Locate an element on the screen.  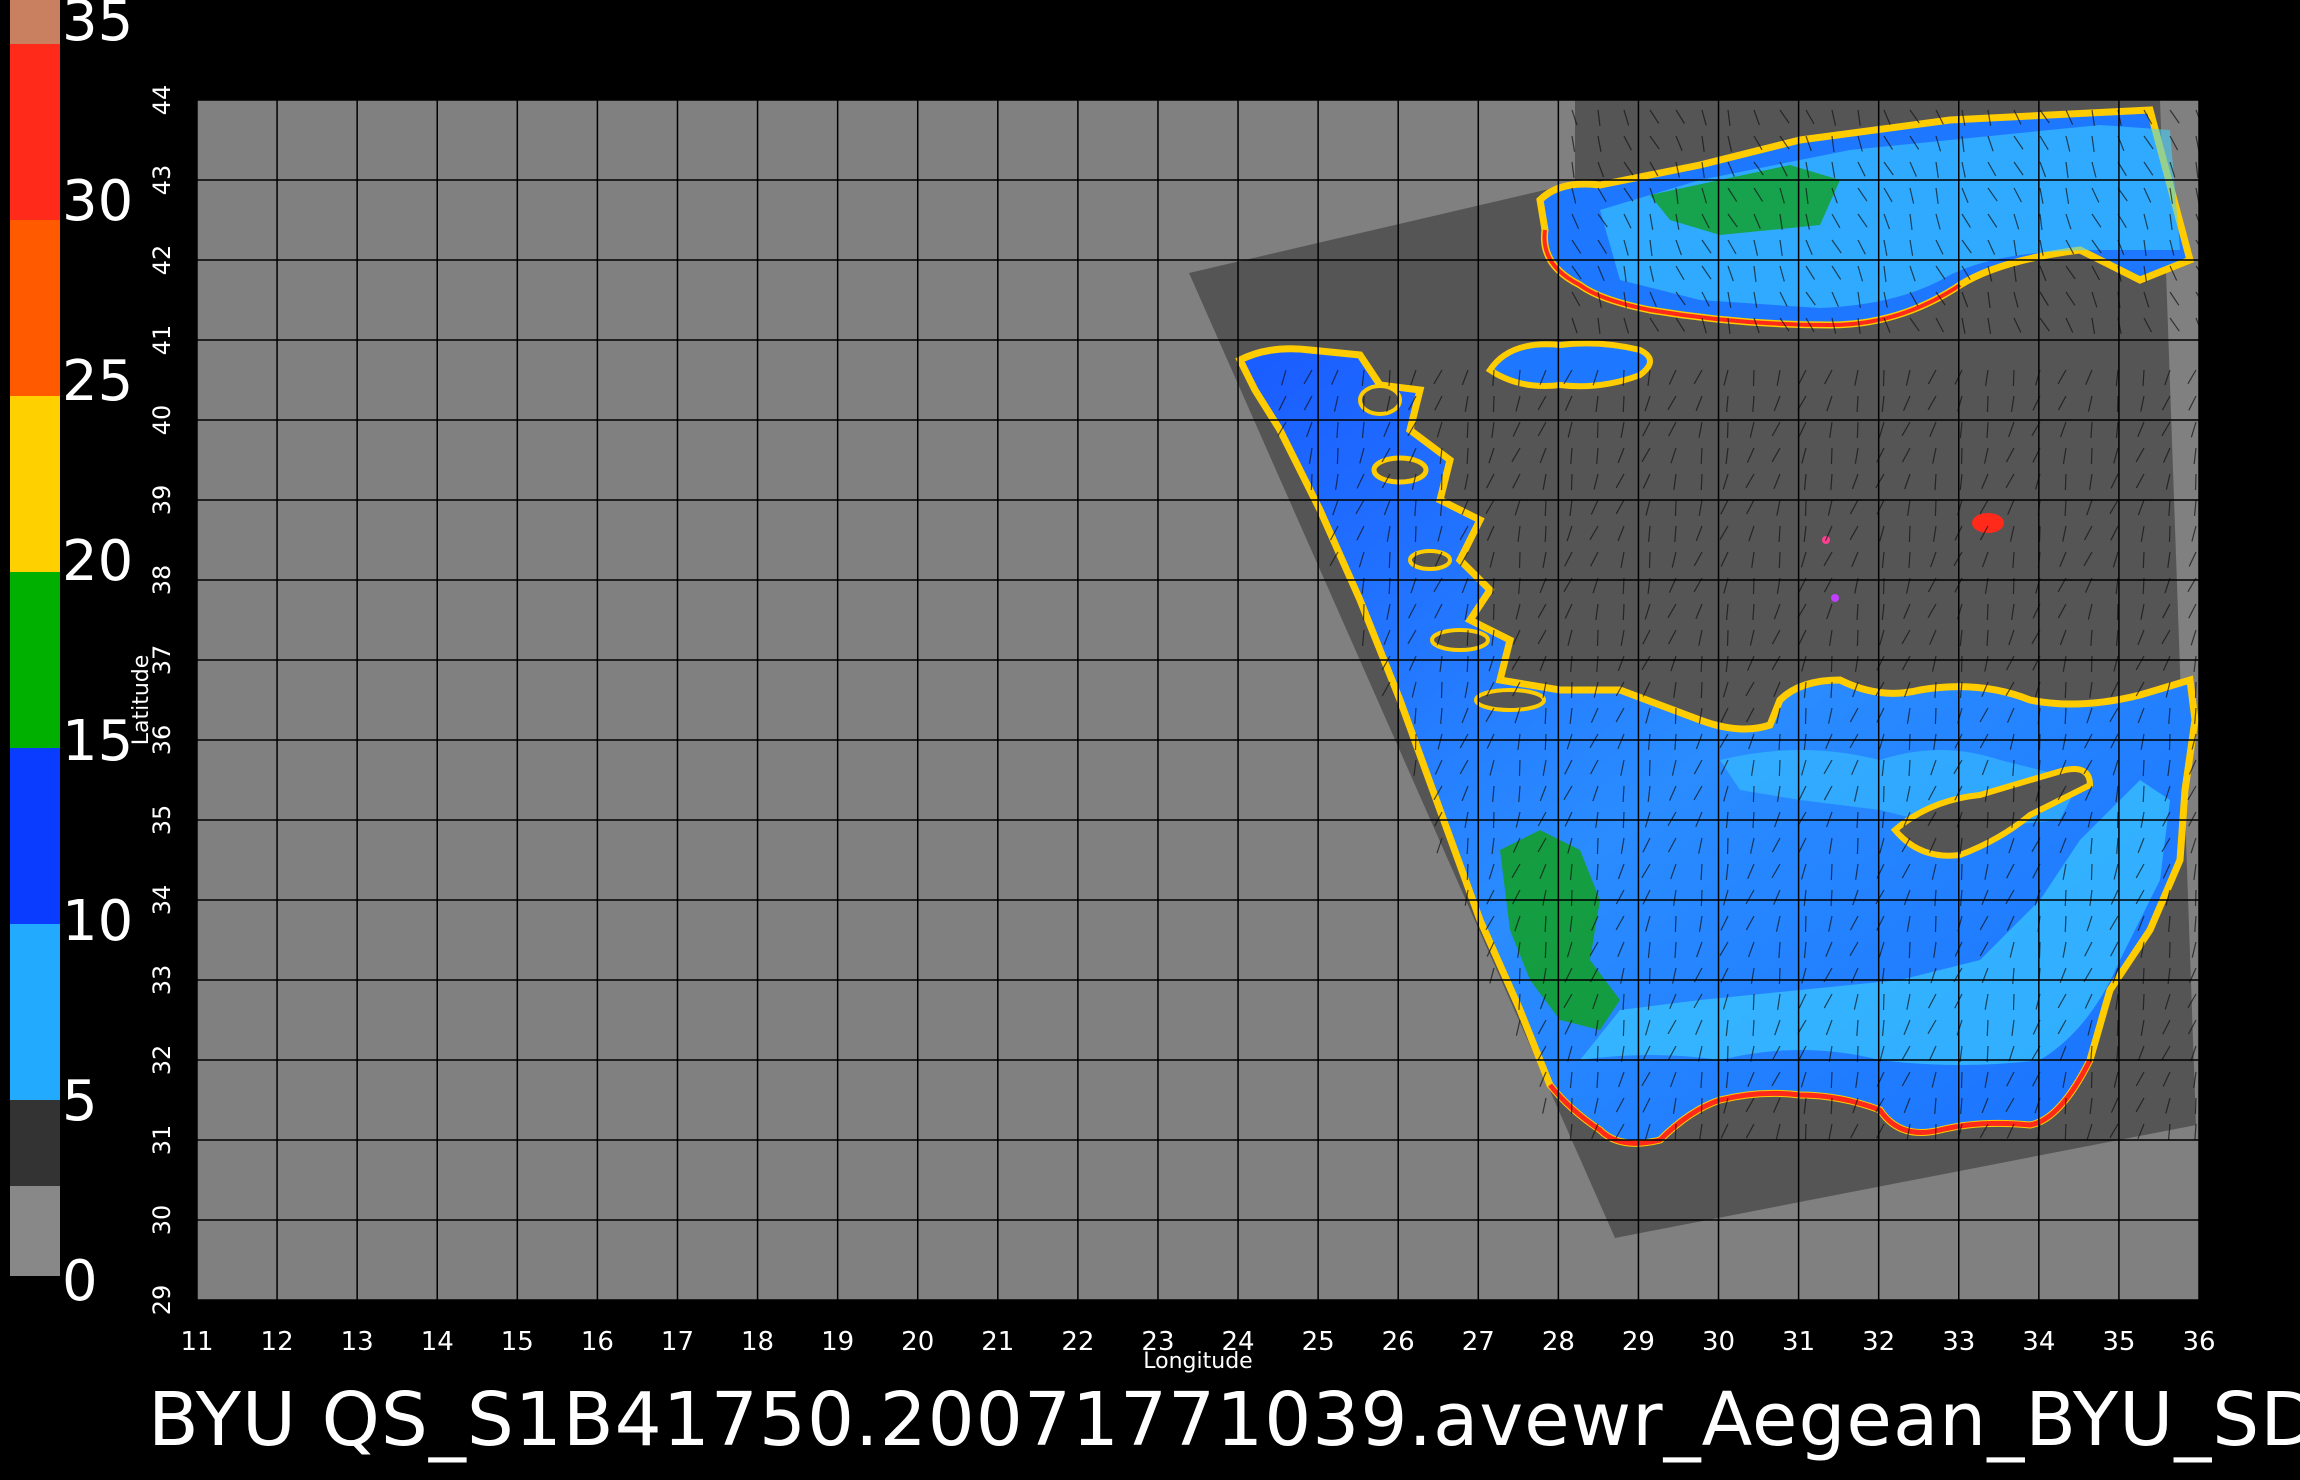
colorbar: 35 30 25 20 15 10 5 0 is located at coordinates (71, 657).